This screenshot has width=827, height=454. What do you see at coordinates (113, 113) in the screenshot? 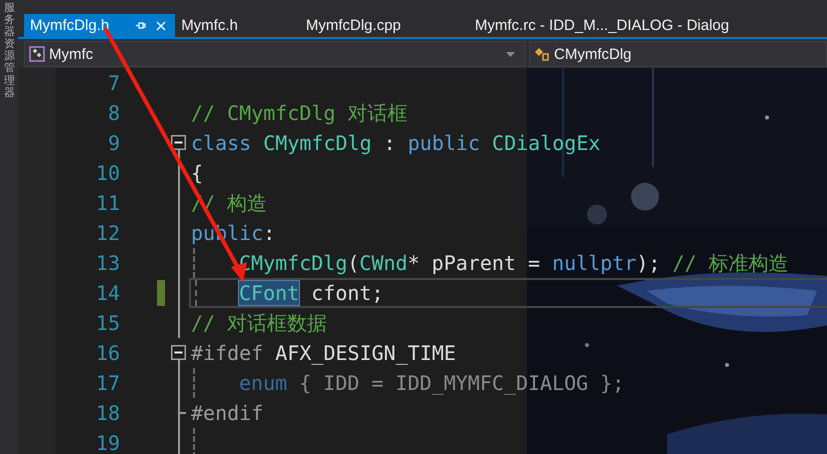
I see `line-number: 8` at bounding box center [113, 113].